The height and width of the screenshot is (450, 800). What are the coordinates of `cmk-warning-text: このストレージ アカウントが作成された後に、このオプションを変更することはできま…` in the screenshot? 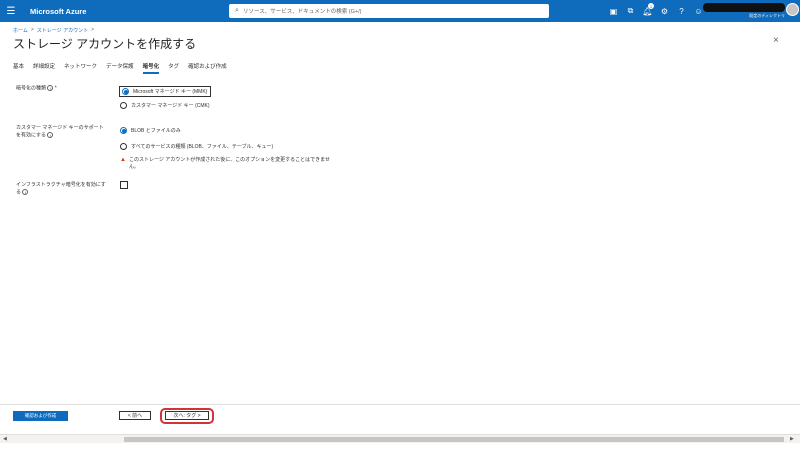 It's located at (229, 163).